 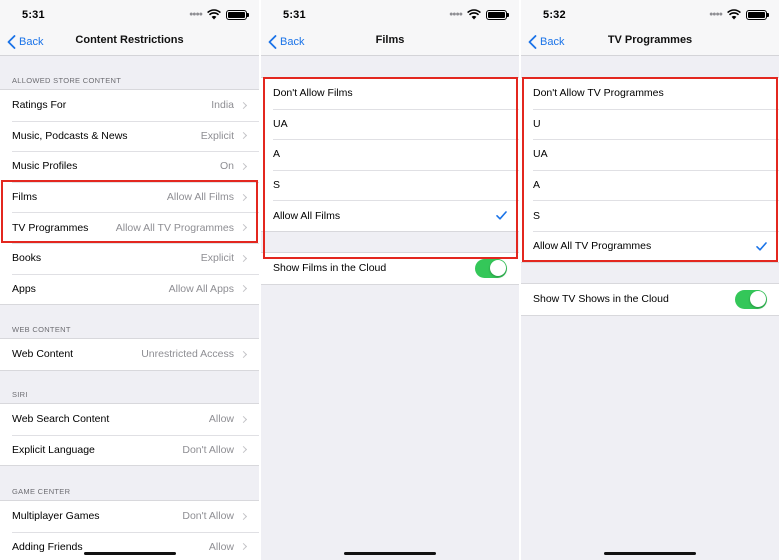 What do you see at coordinates (129, 136) in the screenshot?
I see `row-music-podcasts-news: Music, Podcasts & News Explicit` at bounding box center [129, 136].